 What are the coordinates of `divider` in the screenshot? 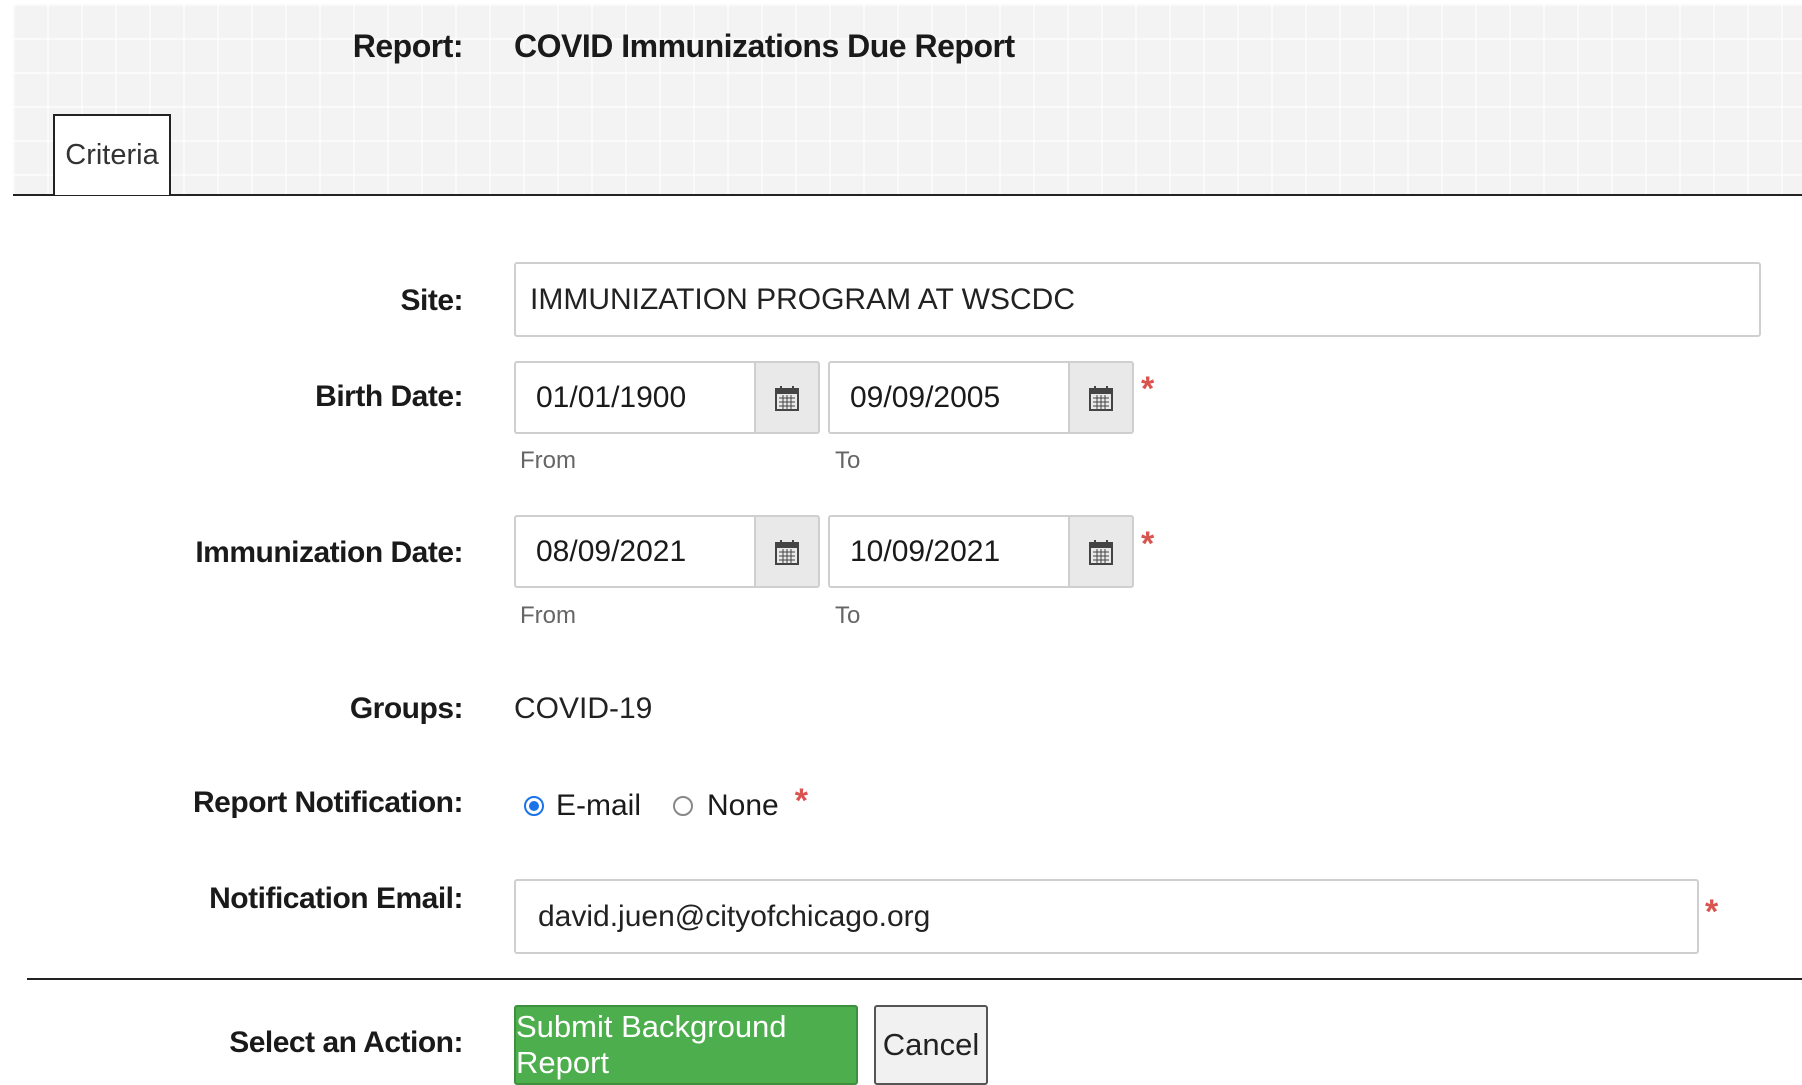 It's located at (914, 979).